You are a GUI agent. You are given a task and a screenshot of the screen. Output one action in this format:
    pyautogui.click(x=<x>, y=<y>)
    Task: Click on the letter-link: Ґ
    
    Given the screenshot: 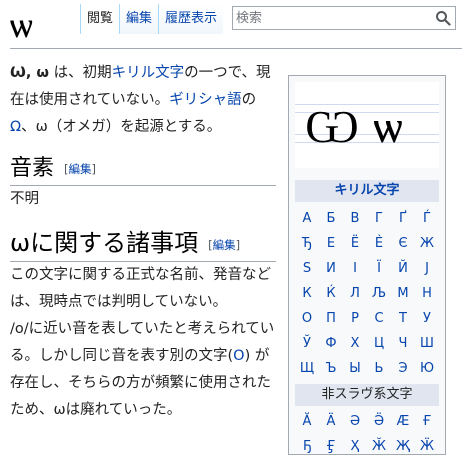 What is the action you would take?
    pyautogui.click(x=403, y=218)
    